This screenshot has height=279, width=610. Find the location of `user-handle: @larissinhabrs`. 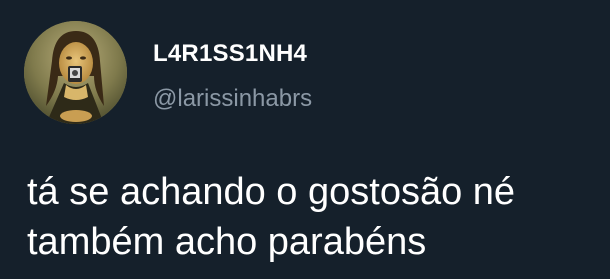

user-handle: @larissinhabrs is located at coordinates (232, 99).